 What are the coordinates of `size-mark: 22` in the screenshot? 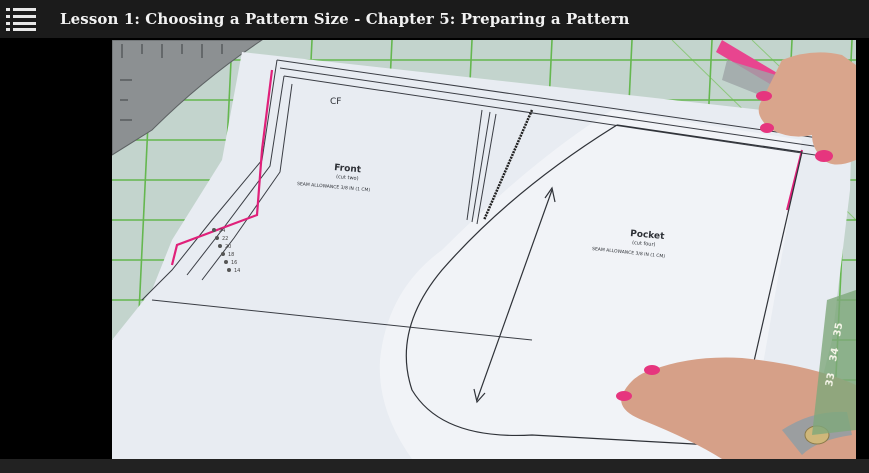 It's located at (225, 239).